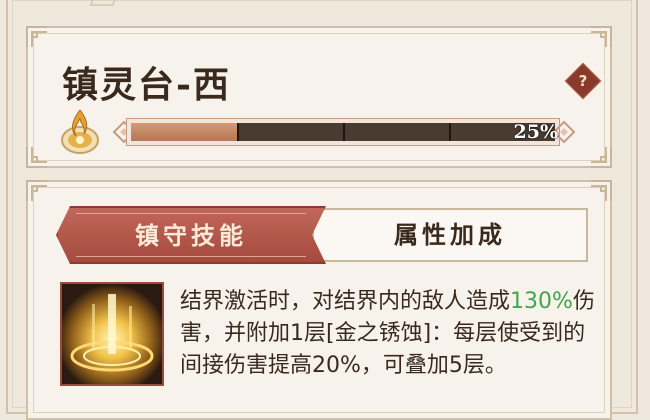  I want to click on progress-track, so click(343, 132).